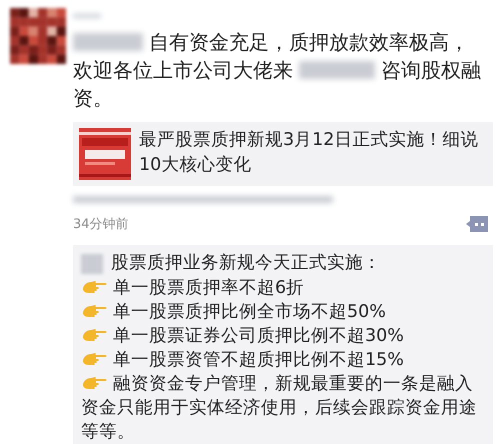 The height and width of the screenshot is (444, 501). What do you see at coordinates (309, 153) in the screenshot?
I see `link-title: 最严股票质押新规3月12日正式实施！细说10大核心变化` at bounding box center [309, 153].